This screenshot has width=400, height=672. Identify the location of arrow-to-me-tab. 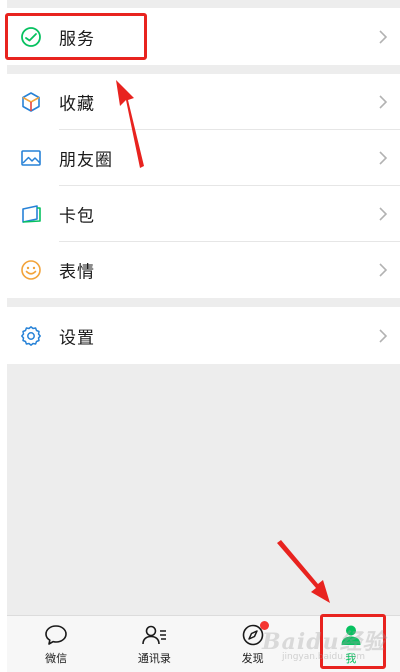
(303, 571).